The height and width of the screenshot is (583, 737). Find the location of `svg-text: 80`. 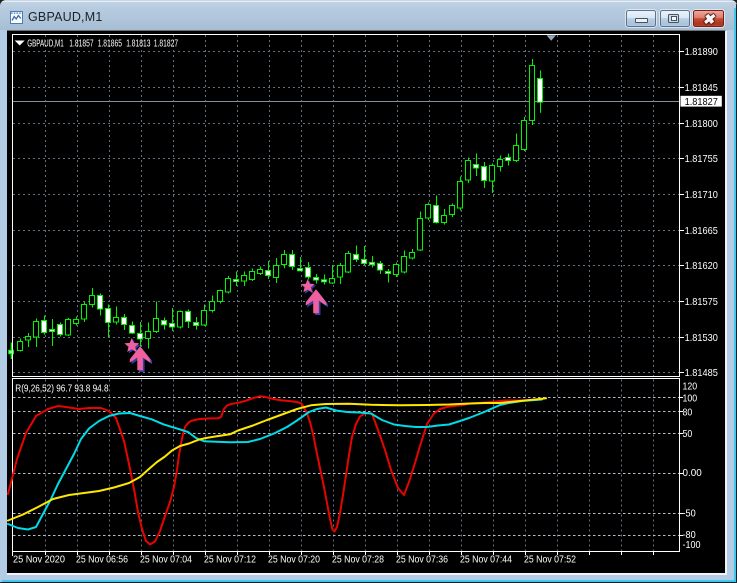

svg-text: 80 is located at coordinates (688, 413).